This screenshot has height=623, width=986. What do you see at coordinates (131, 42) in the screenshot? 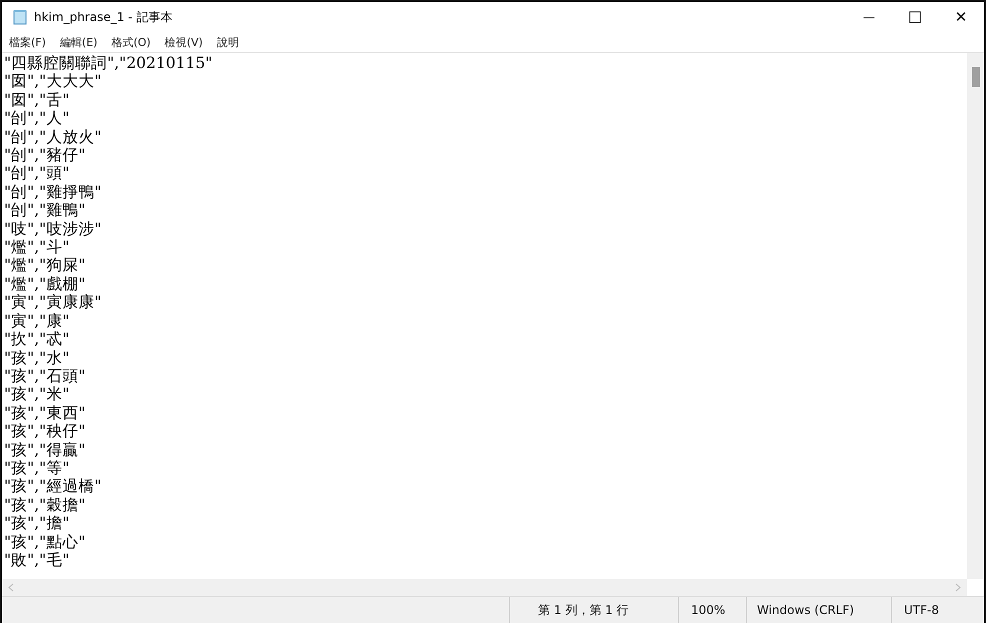
I see `menu-item: 格式(O)` at bounding box center [131, 42].